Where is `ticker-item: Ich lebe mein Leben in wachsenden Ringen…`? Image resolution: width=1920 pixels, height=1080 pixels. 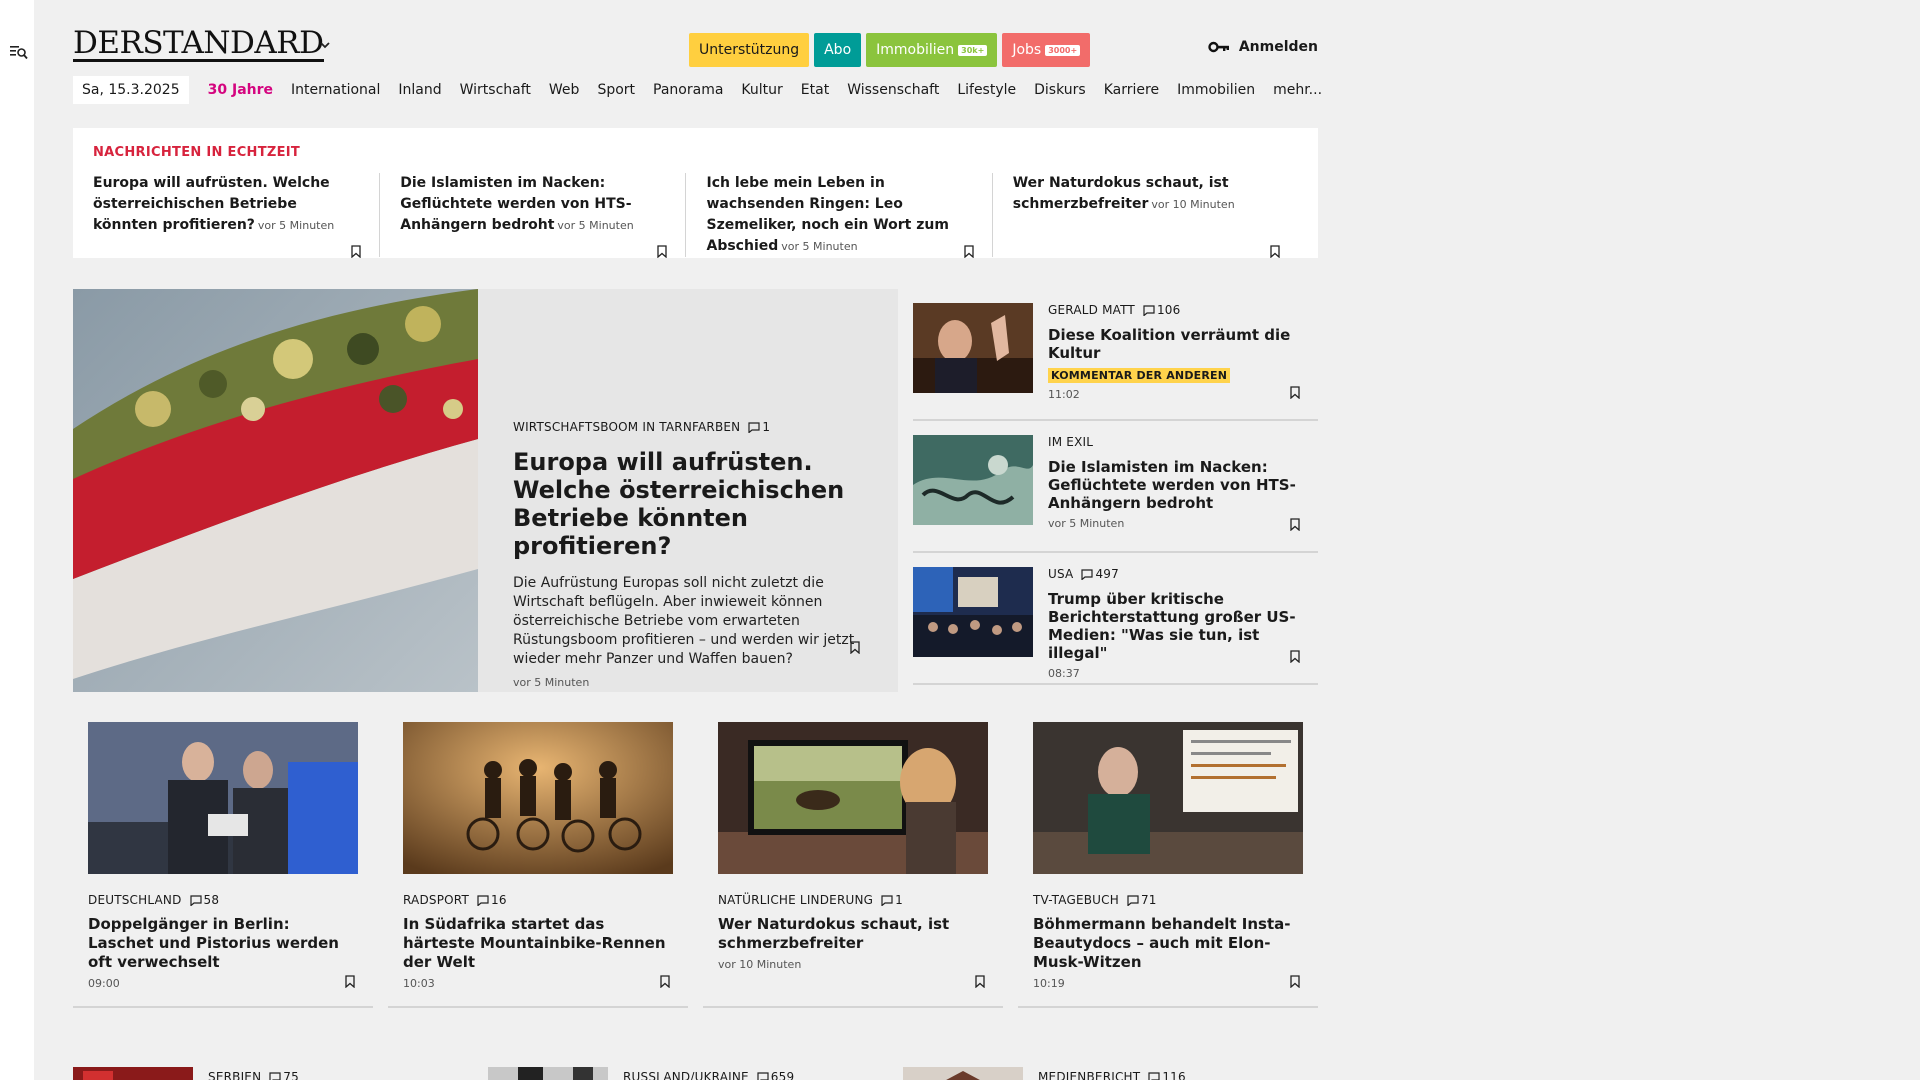
ticker-item: Ich lebe mein Leben in wachsenden Ringen… is located at coordinates (838, 215).